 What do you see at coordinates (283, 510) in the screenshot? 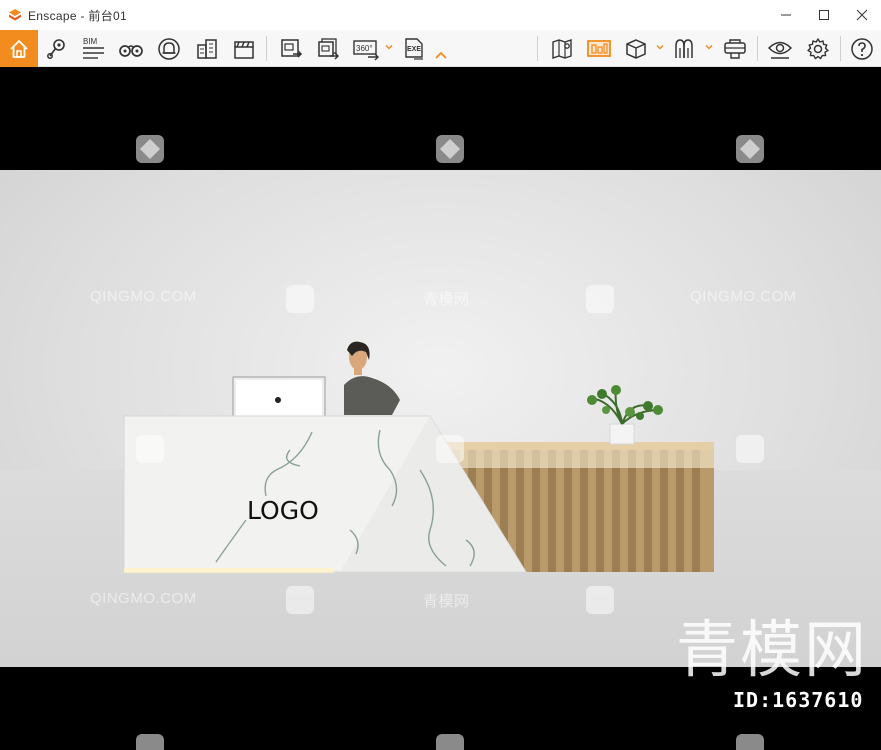
I see `desk-logo-text: LOGO` at bounding box center [283, 510].